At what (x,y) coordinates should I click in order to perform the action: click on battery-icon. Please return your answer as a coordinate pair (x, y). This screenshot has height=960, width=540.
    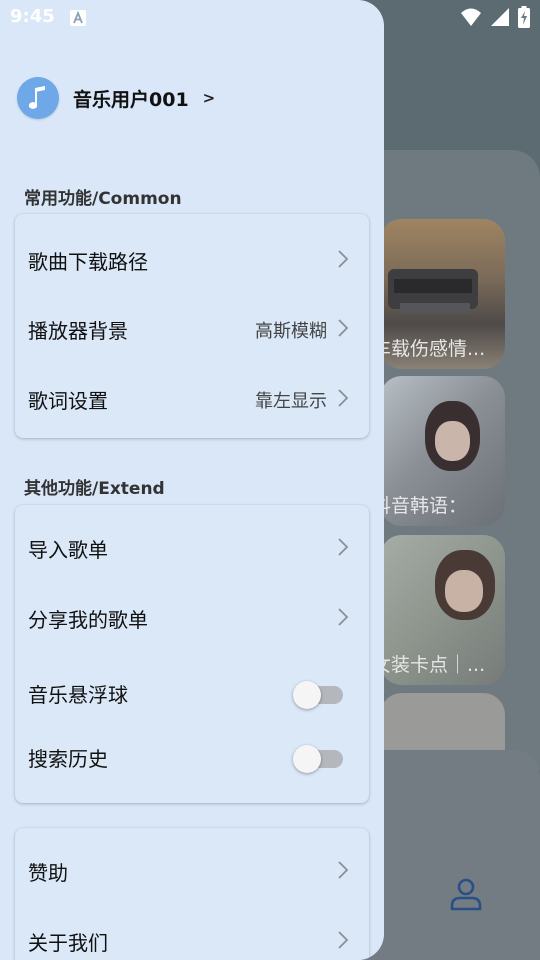
    Looking at the image, I should click on (524, 17).